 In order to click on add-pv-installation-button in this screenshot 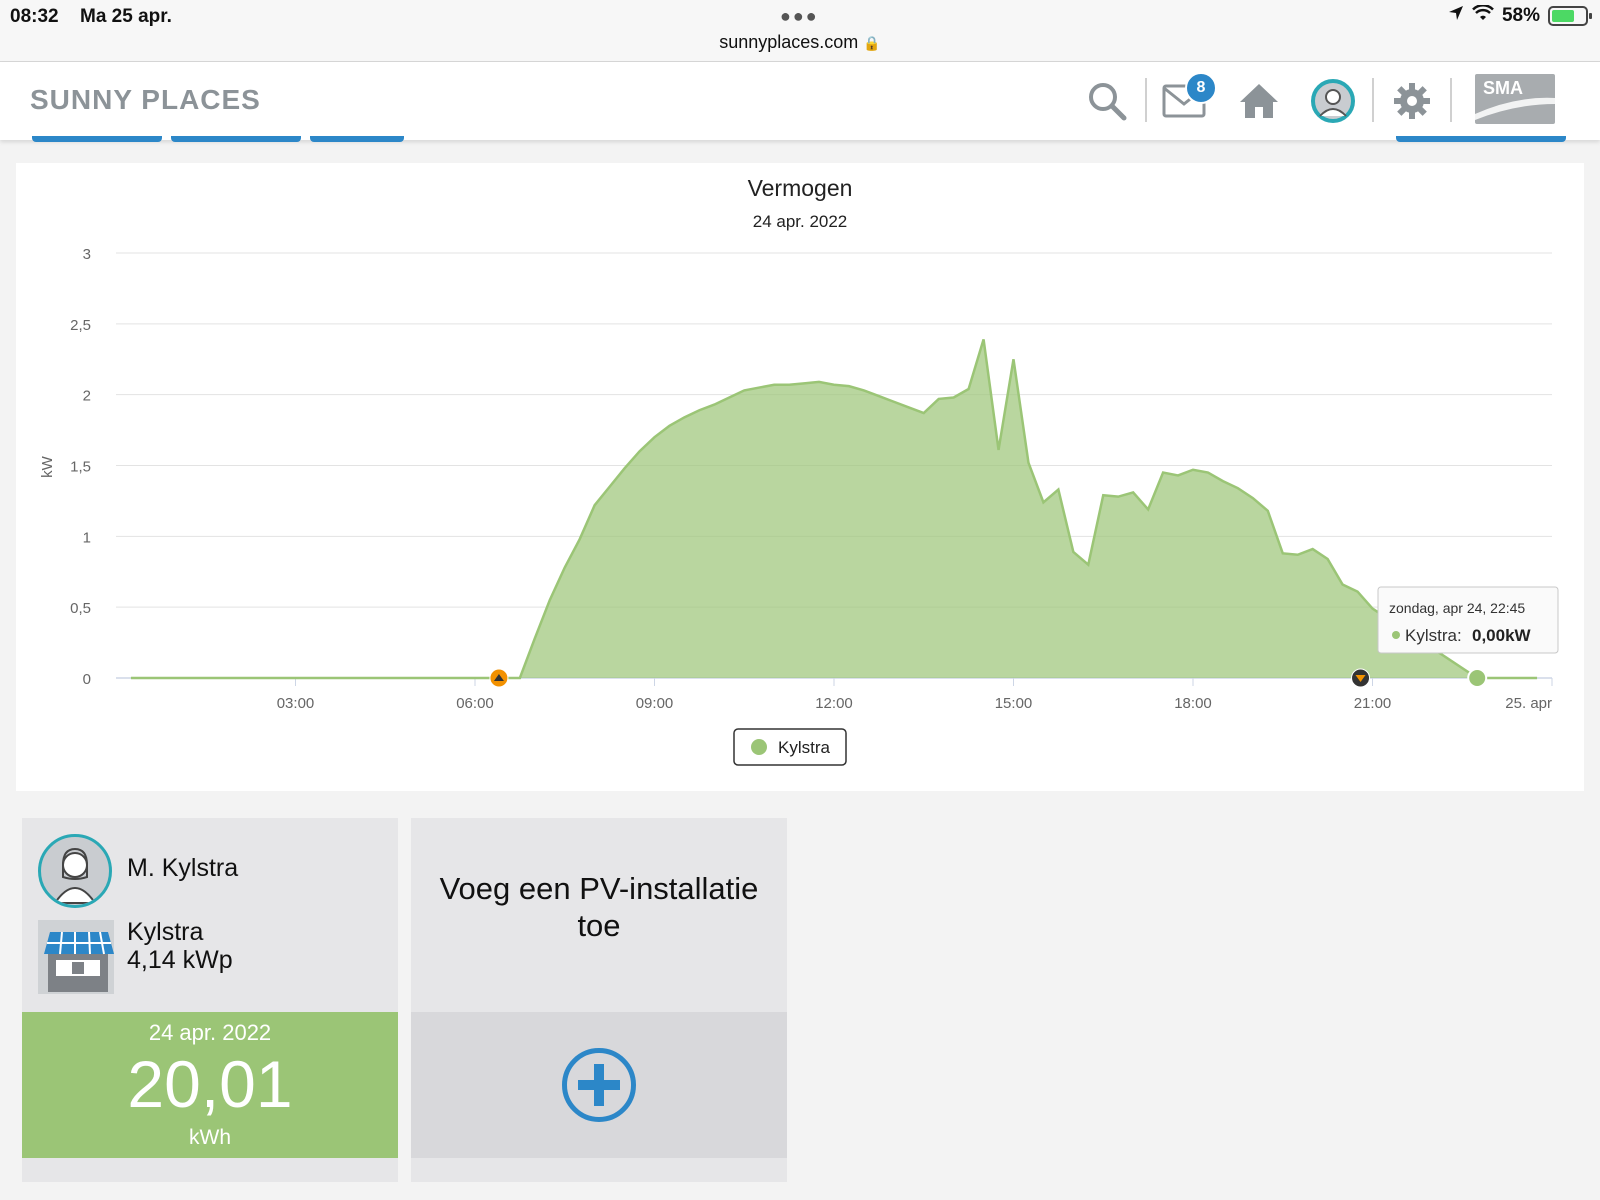, I will do `click(599, 1085)`.